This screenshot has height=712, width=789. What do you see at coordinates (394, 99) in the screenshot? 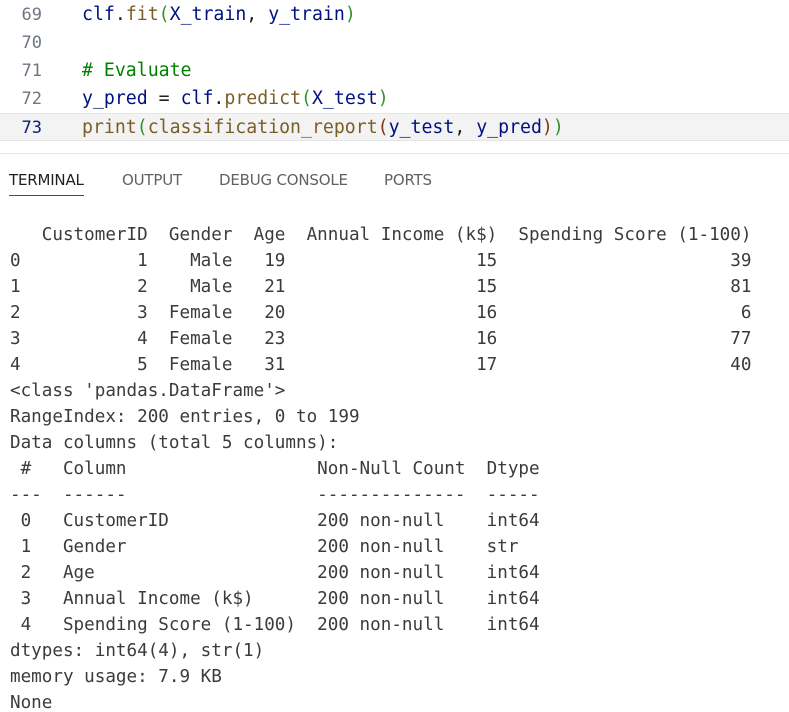
I see `code-line: 72 y_pred = clf.predict(X_test)` at bounding box center [394, 99].